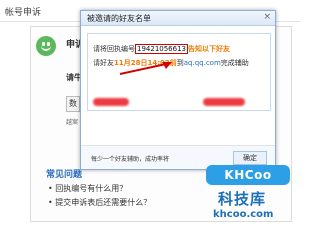 The height and width of the screenshot is (240, 320). Describe the element at coordinates (267, 17) in the screenshot. I see `close-icon: ×` at that location.